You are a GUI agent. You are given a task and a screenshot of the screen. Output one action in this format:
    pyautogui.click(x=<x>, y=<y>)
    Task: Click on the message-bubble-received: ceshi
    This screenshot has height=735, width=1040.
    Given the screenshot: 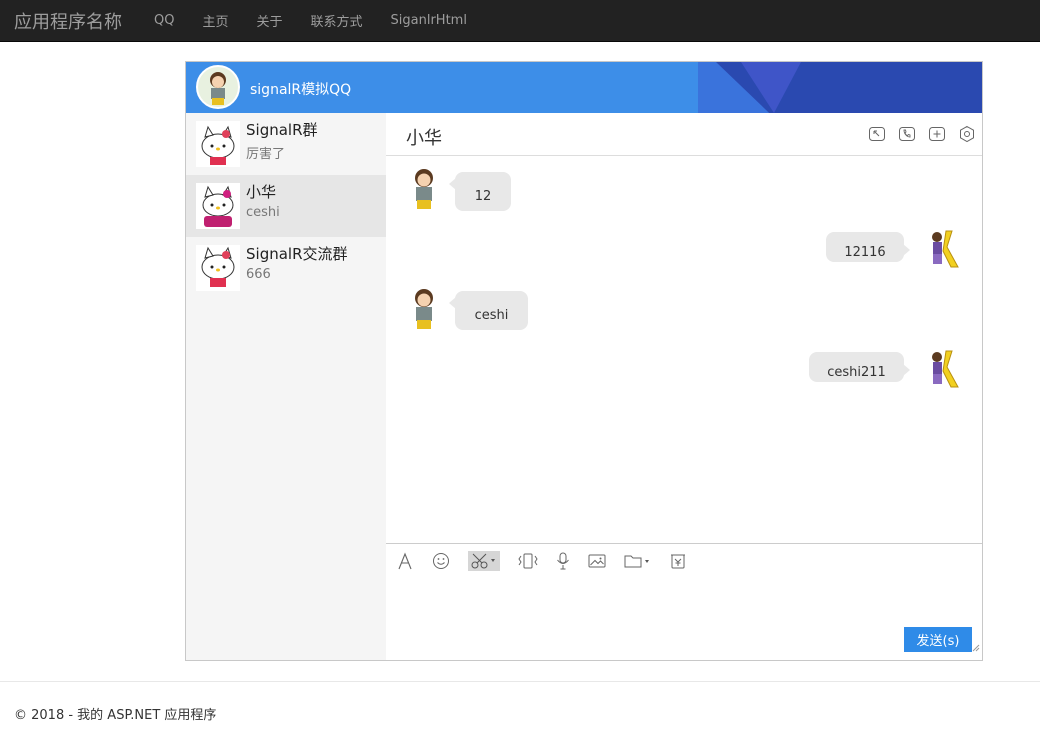 What is the action you would take?
    pyautogui.click(x=488, y=310)
    